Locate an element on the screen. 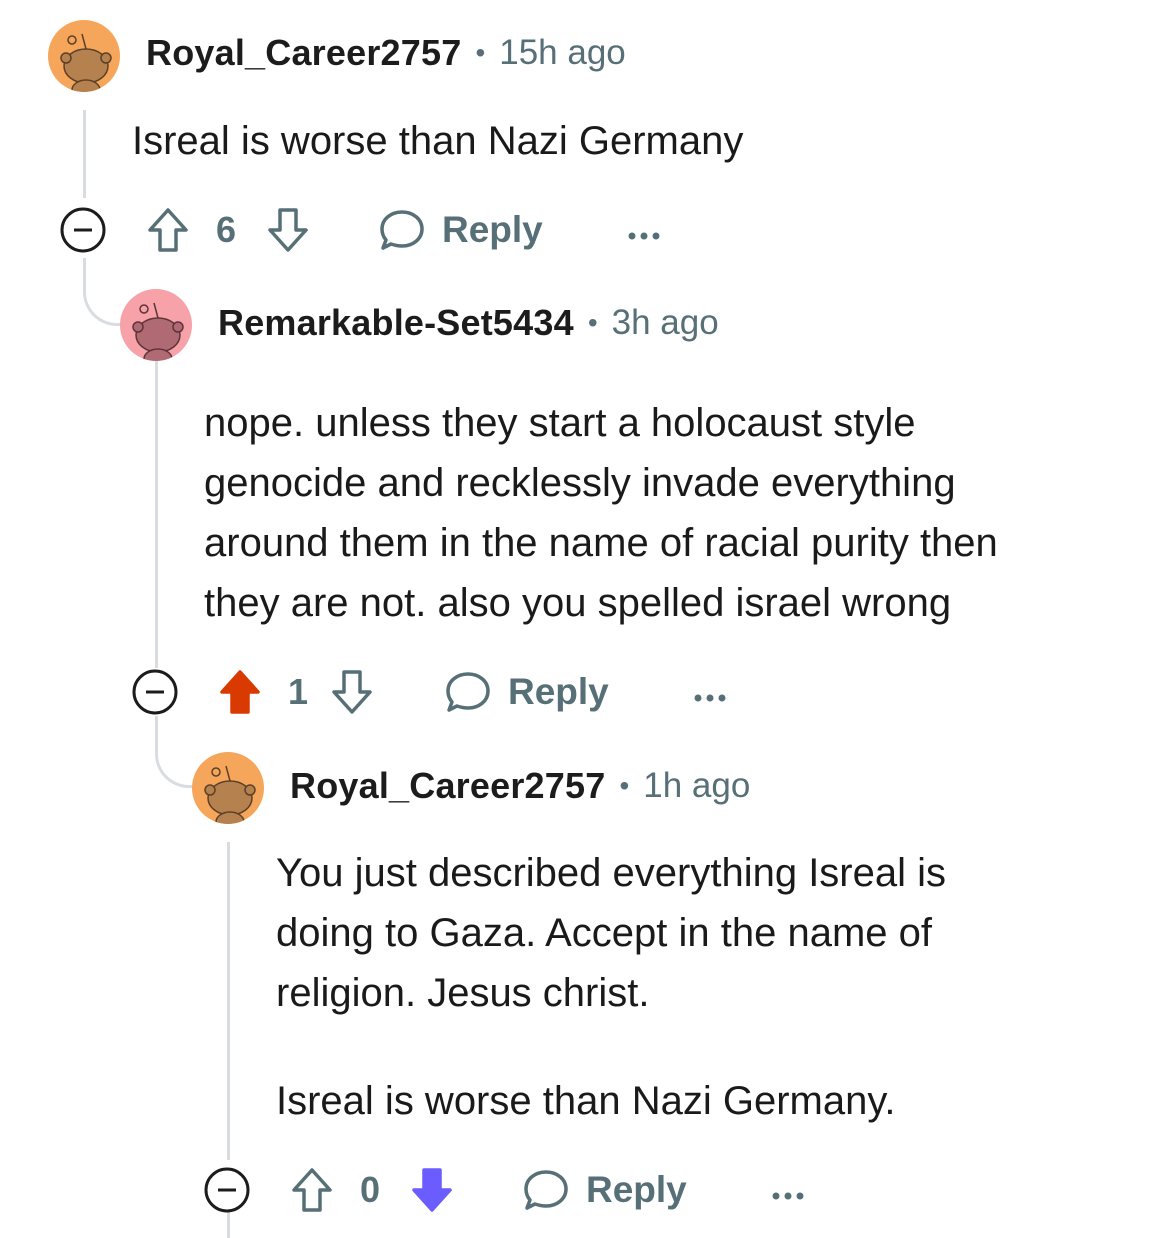  comment-paragraph: Isreal is worse than Nazi Germany is located at coordinates (438, 141).